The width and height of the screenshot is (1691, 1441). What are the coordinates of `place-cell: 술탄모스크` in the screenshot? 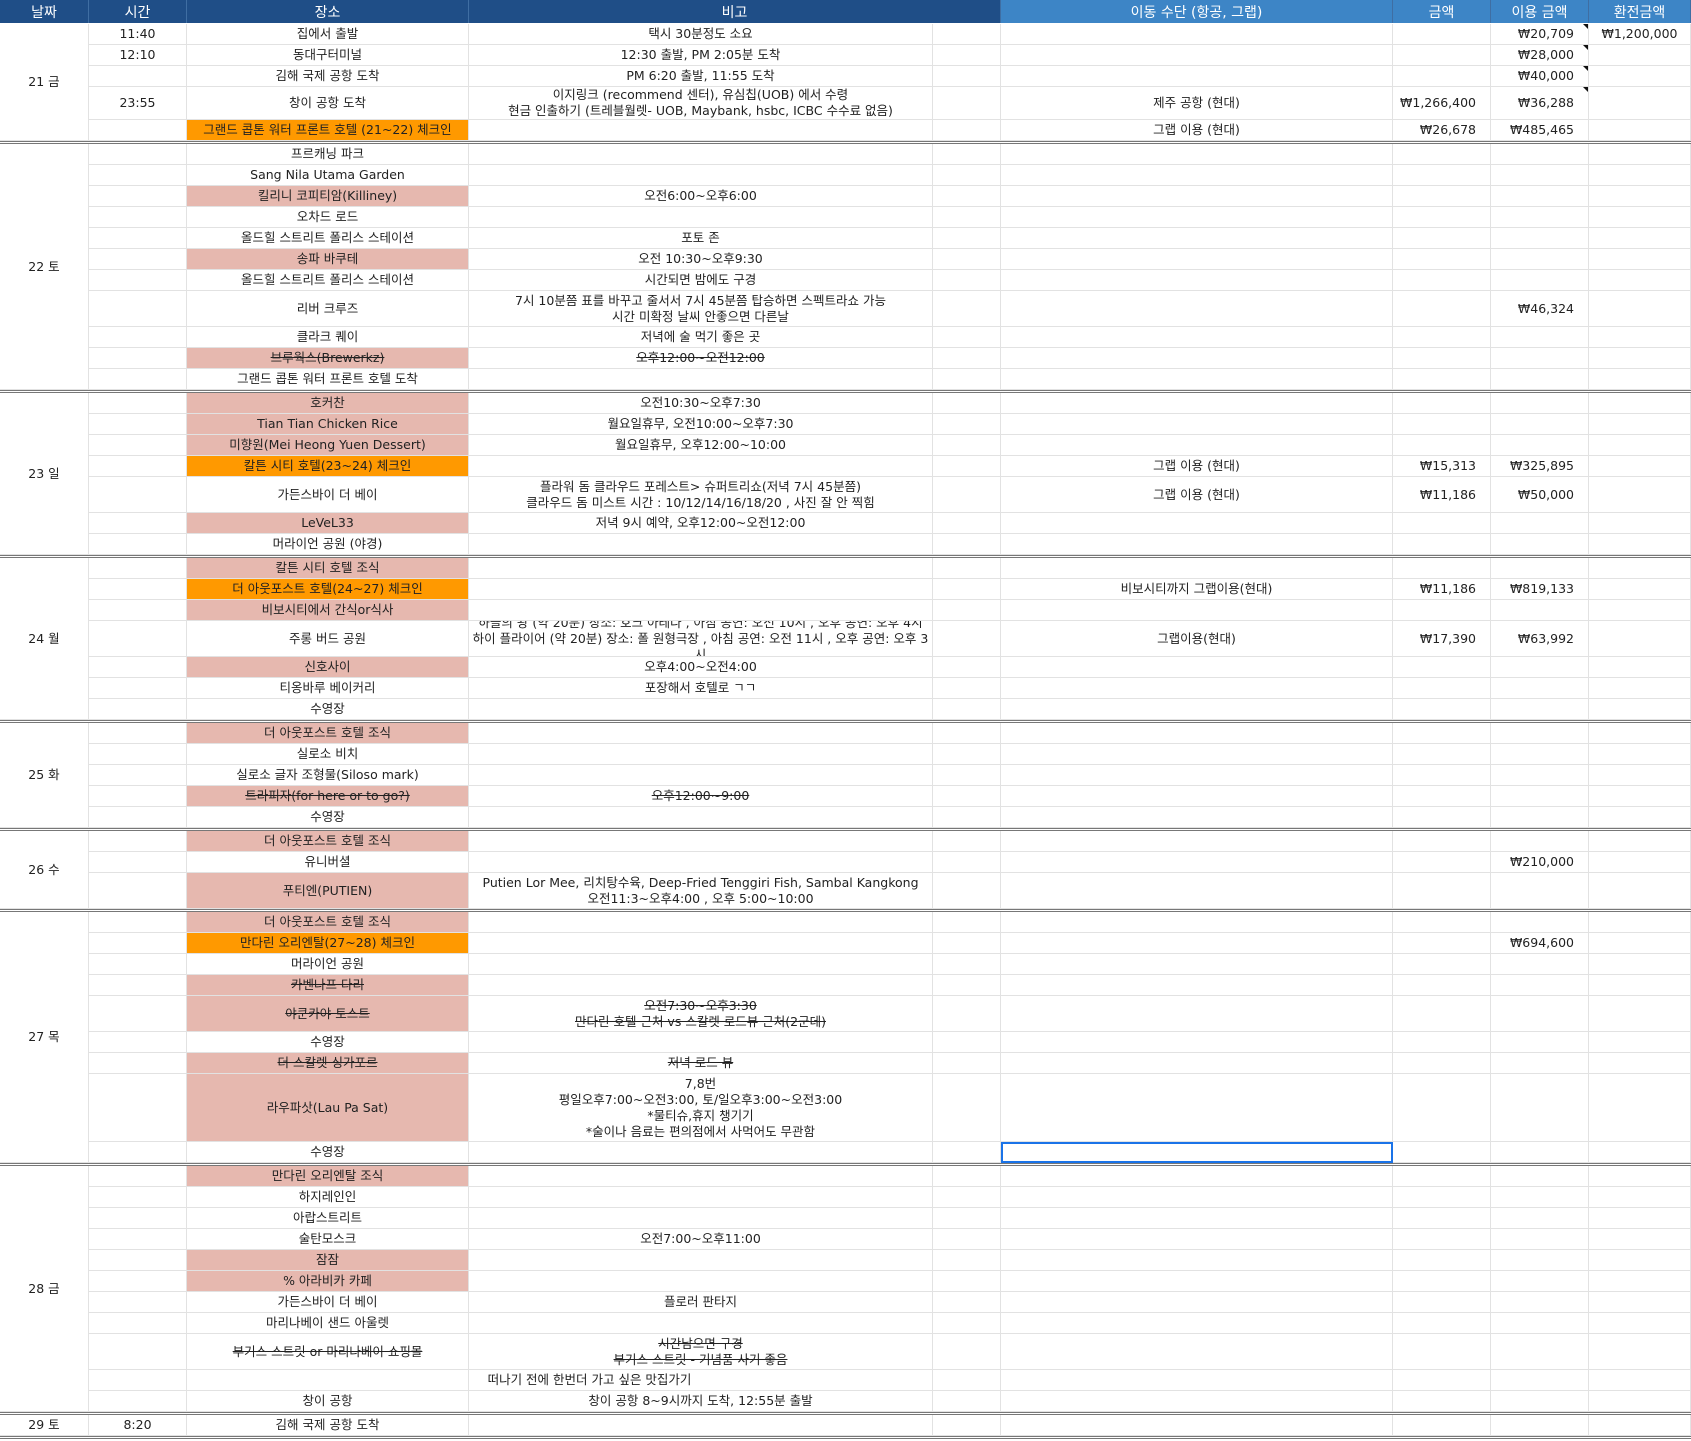 It's located at (328, 1239).